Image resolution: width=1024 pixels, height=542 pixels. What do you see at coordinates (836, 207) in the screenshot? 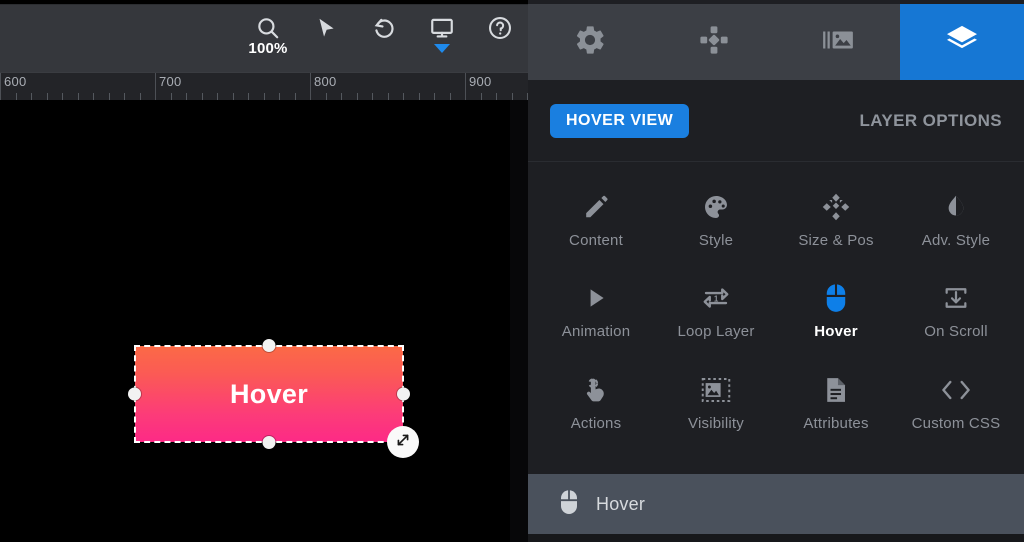
I see `move-arrows-icon` at bounding box center [836, 207].